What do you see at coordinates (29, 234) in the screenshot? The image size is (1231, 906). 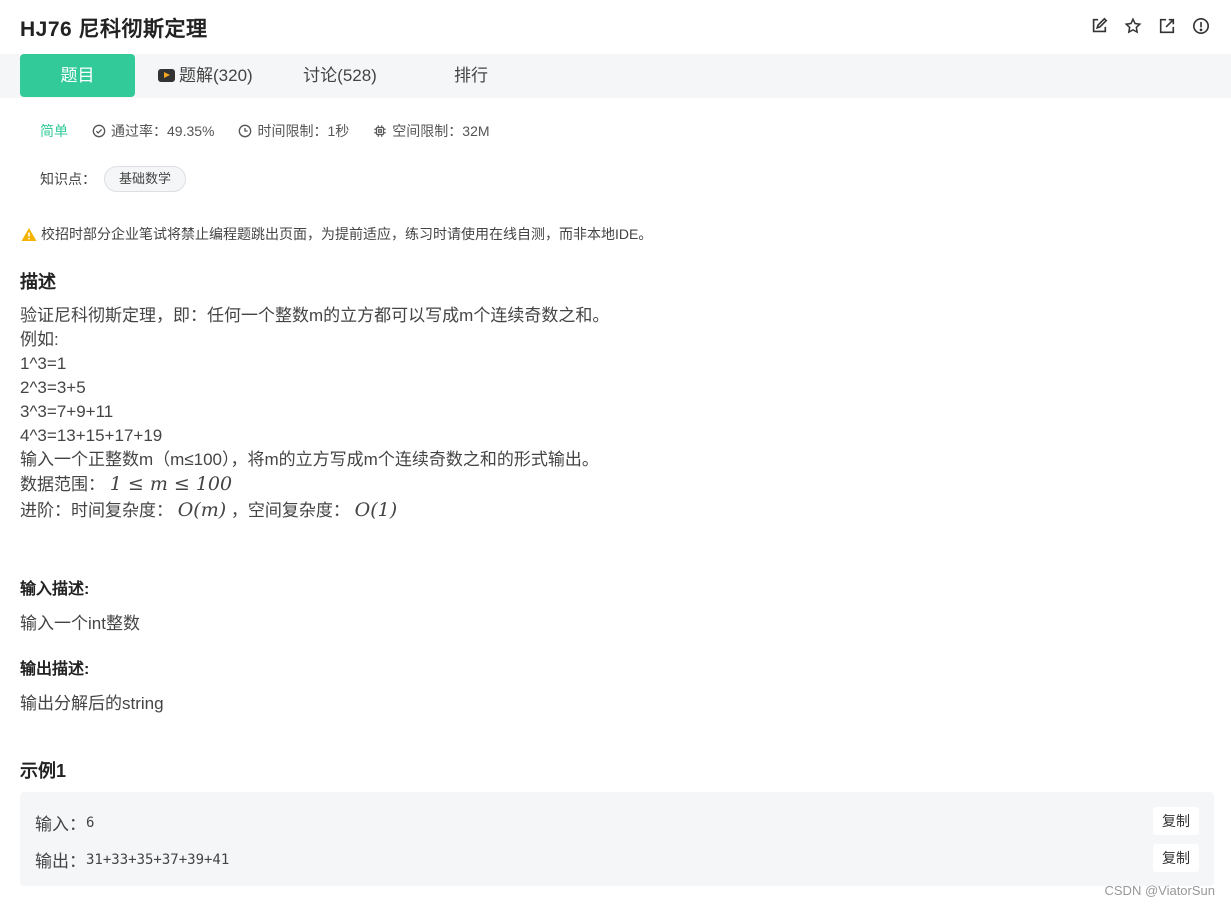 I see `warning-icon` at bounding box center [29, 234].